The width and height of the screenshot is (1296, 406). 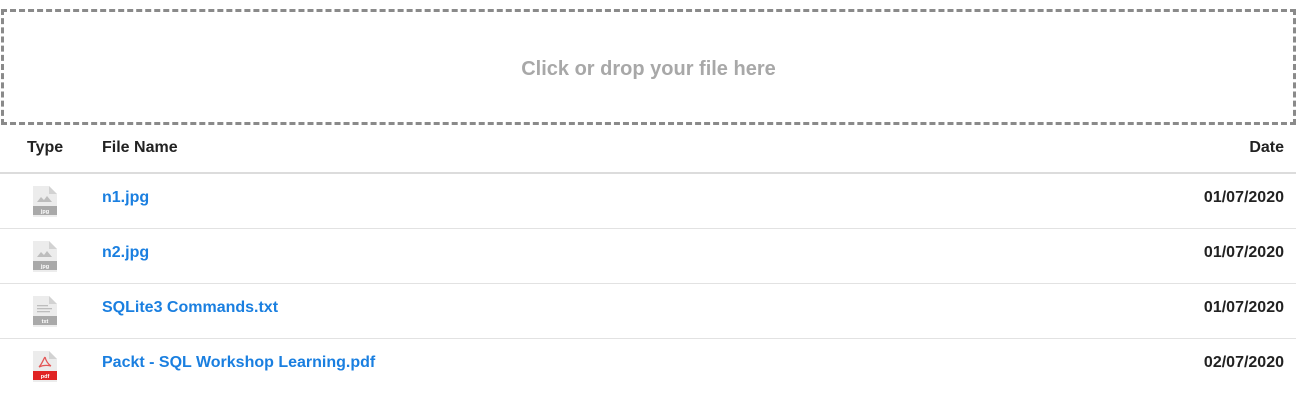 What do you see at coordinates (45, 322) in the screenshot?
I see `file-extension-label: txt` at bounding box center [45, 322].